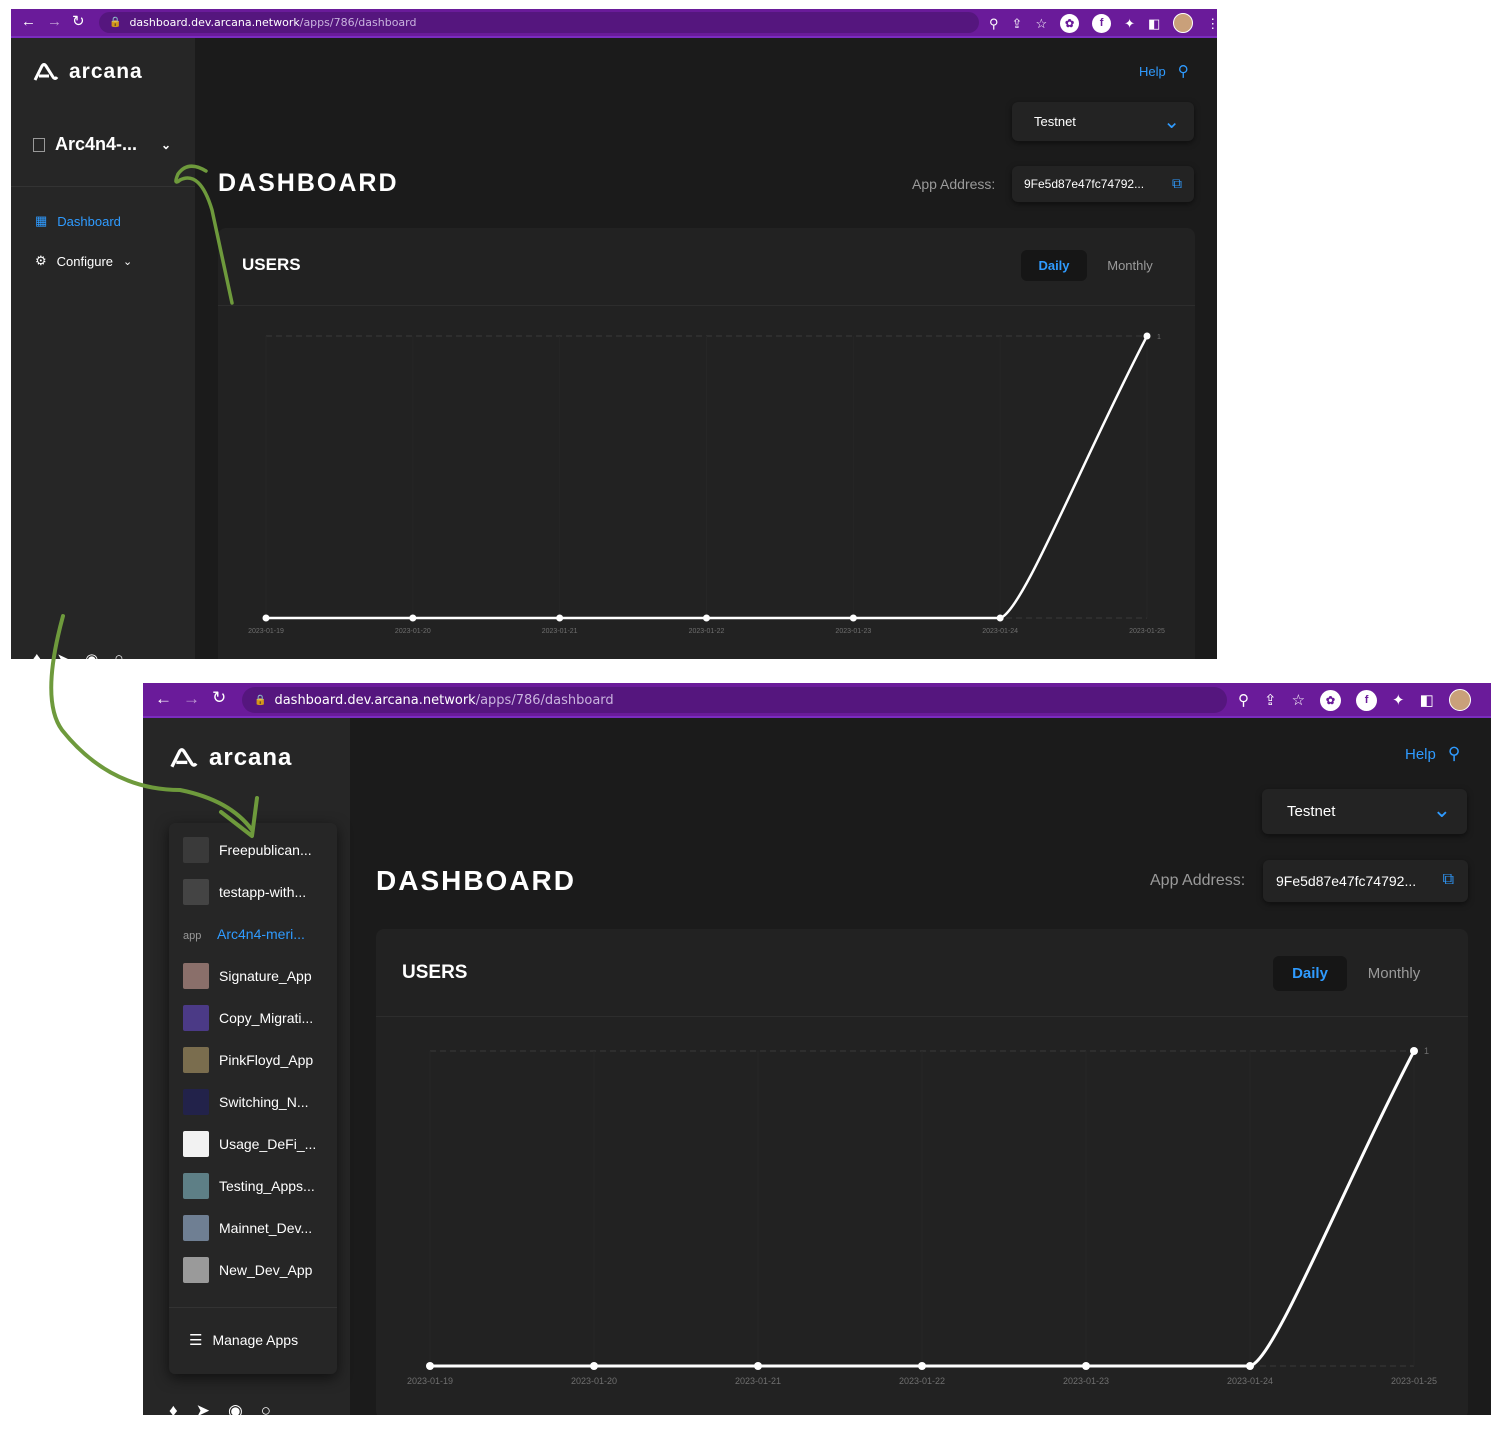 The height and width of the screenshot is (1430, 1504). Describe the element at coordinates (266, 1060) in the screenshot. I see `app-menu-item-label: PinkFloyd_App` at that location.